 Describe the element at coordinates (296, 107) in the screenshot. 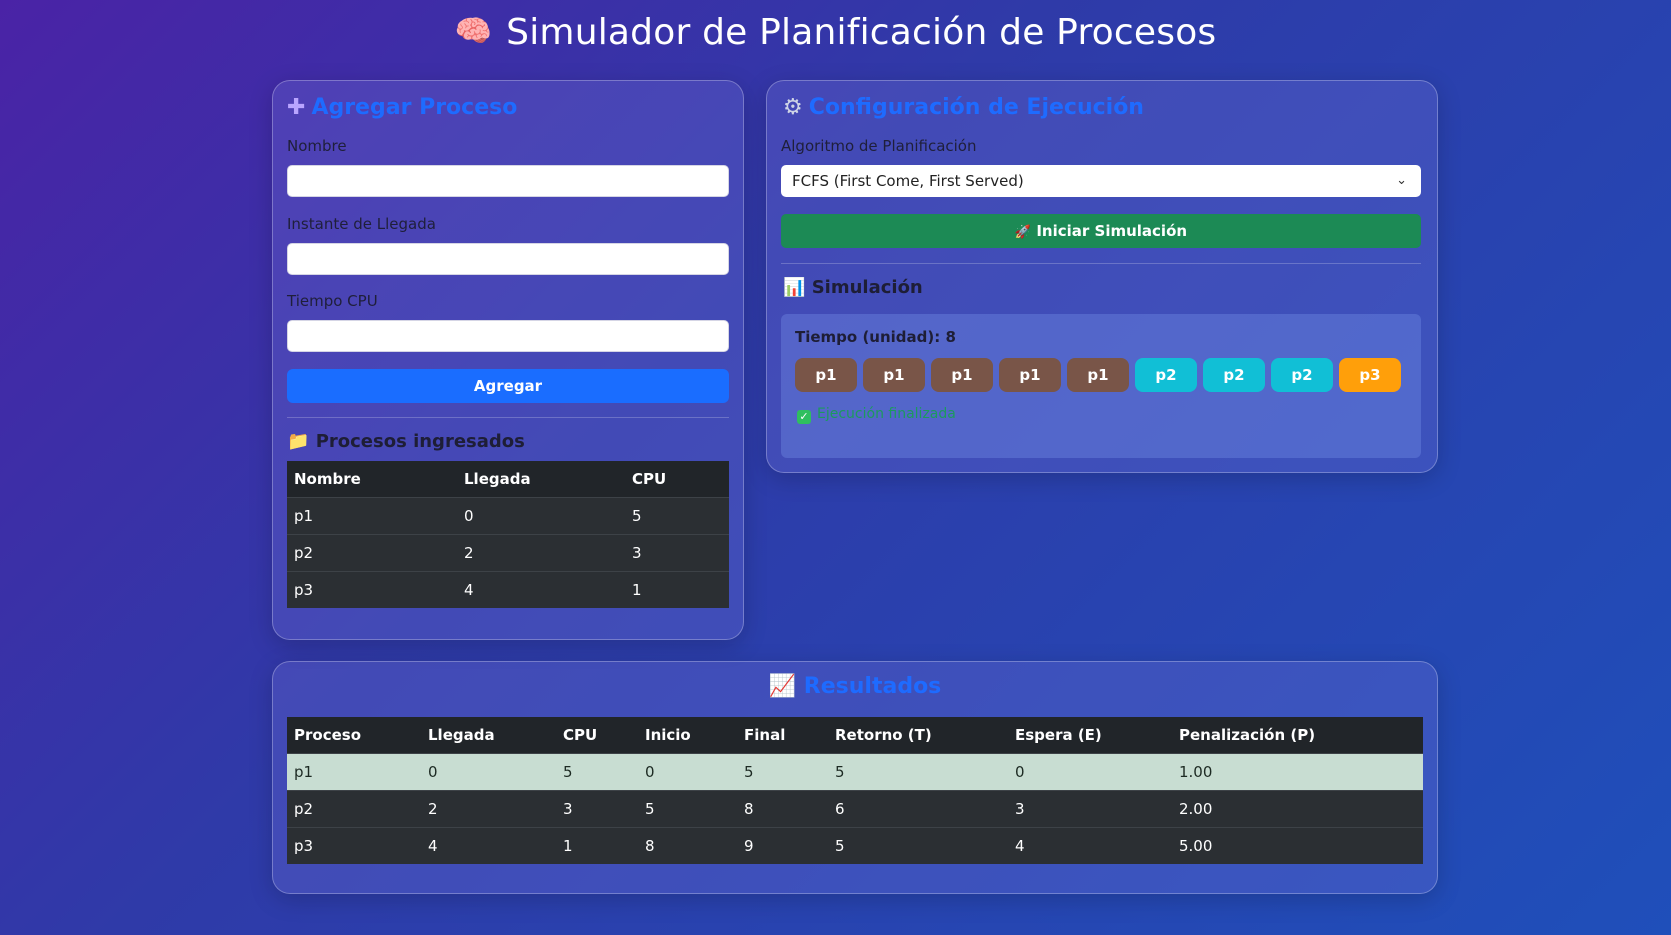

I see `plus-icon: ✚` at that location.